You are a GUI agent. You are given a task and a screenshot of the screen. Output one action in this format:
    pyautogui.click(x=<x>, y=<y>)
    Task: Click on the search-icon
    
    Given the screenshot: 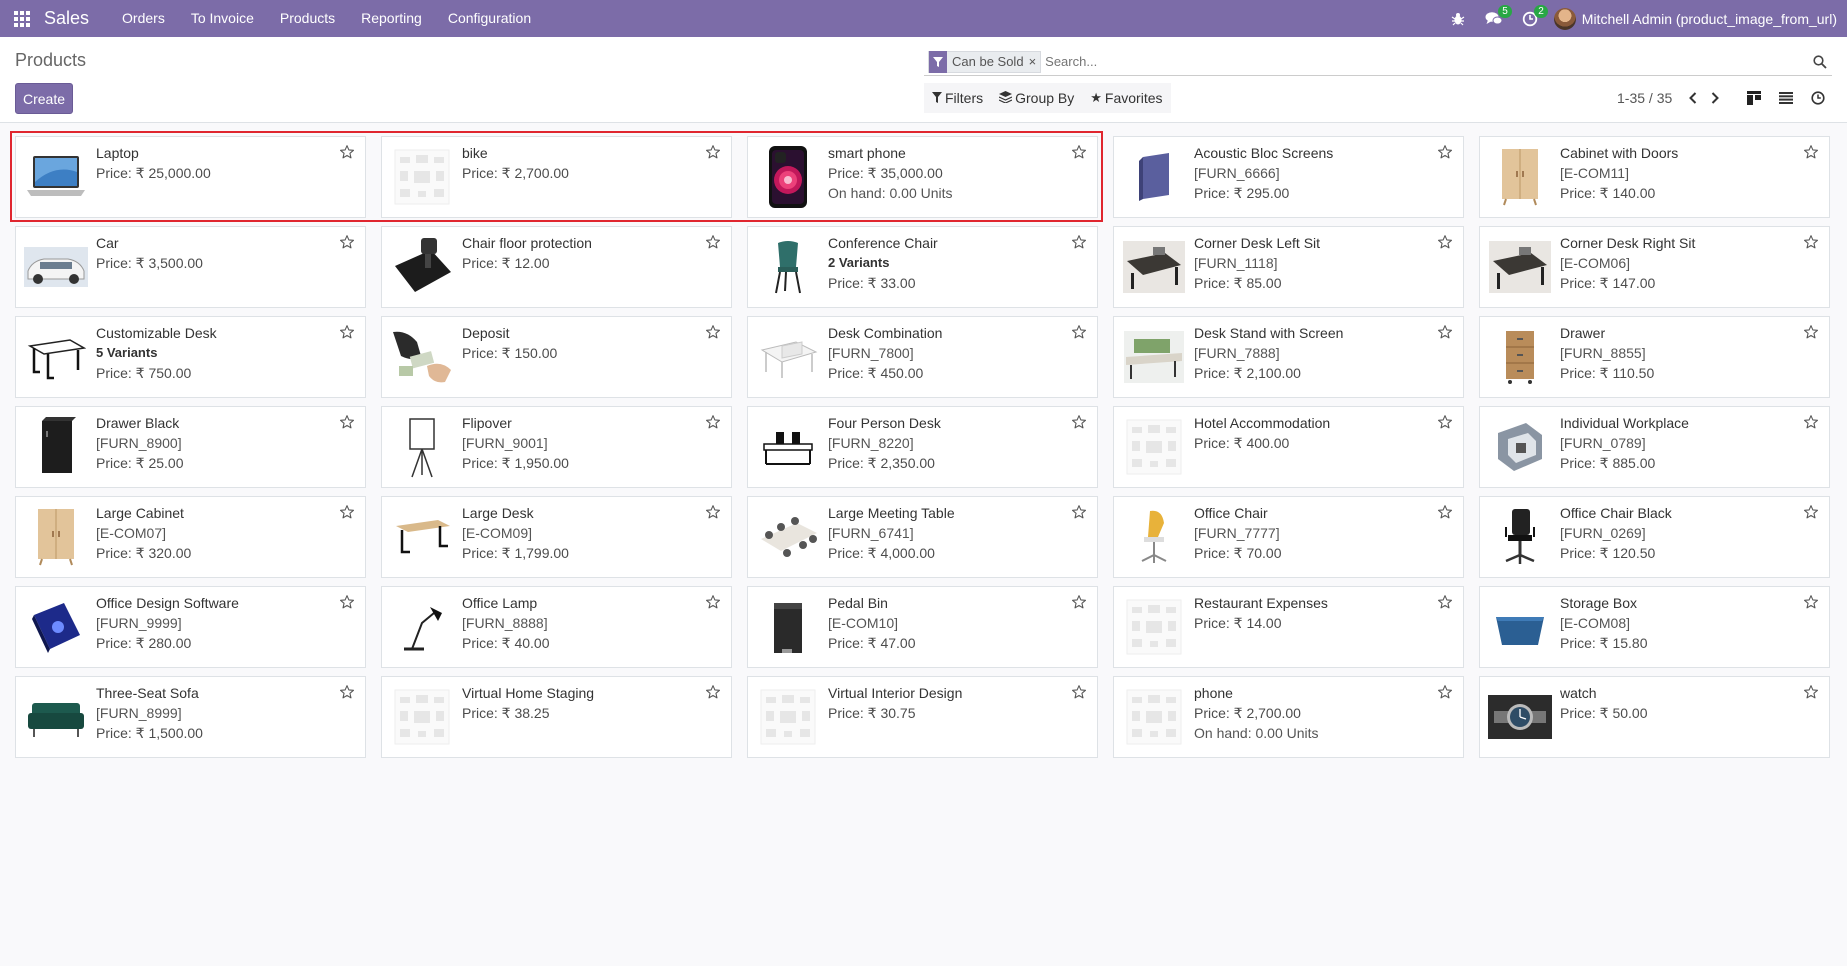 What is the action you would take?
    pyautogui.click(x=1820, y=62)
    